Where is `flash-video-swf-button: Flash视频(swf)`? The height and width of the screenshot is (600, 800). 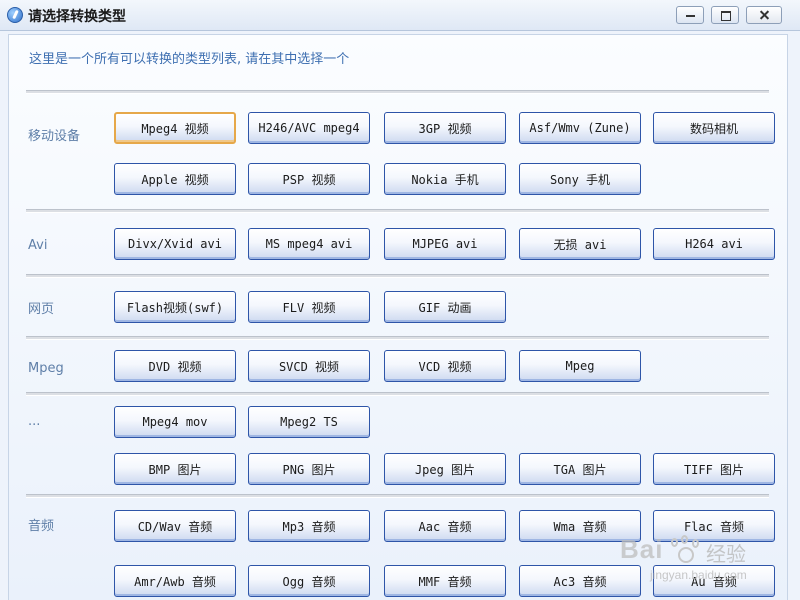 flash-video-swf-button: Flash视频(swf) is located at coordinates (175, 307).